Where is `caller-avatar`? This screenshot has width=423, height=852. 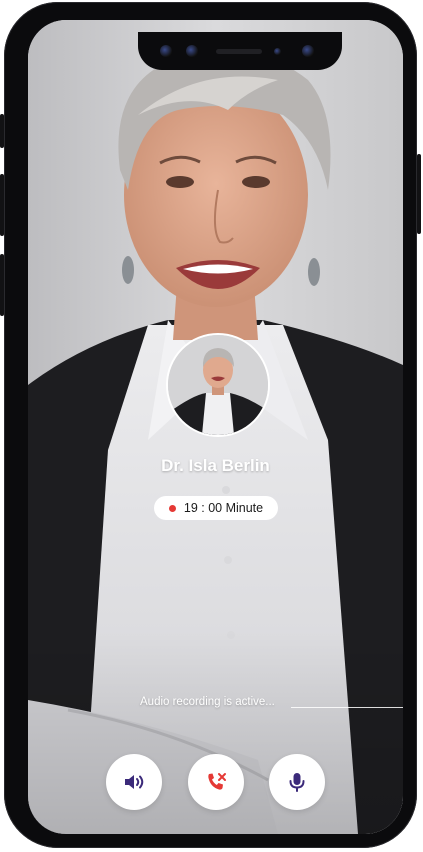 caller-avatar is located at coordinates (218, 385).